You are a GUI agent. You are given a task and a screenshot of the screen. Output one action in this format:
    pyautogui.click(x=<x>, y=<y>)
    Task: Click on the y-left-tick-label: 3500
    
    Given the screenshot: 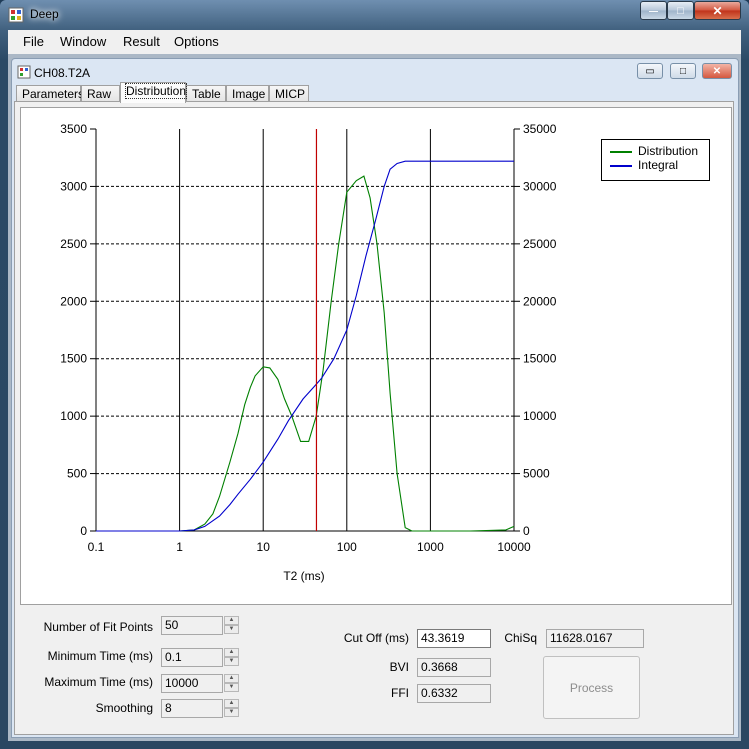 What is the action you would take?
    pyautogui.click(x=73, y=129)
    